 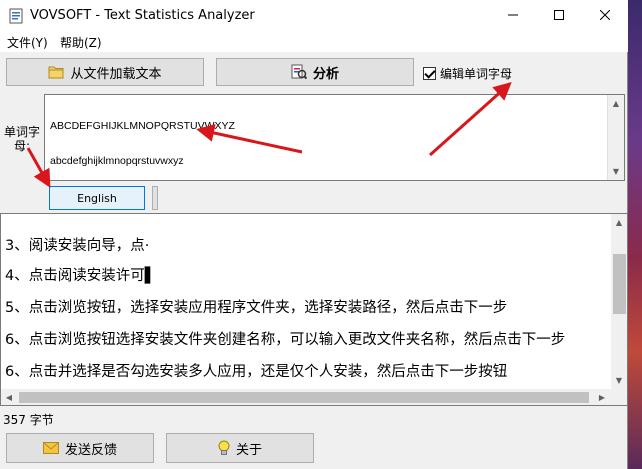 I want to click on english-label: English, so click(x=97, y=198).